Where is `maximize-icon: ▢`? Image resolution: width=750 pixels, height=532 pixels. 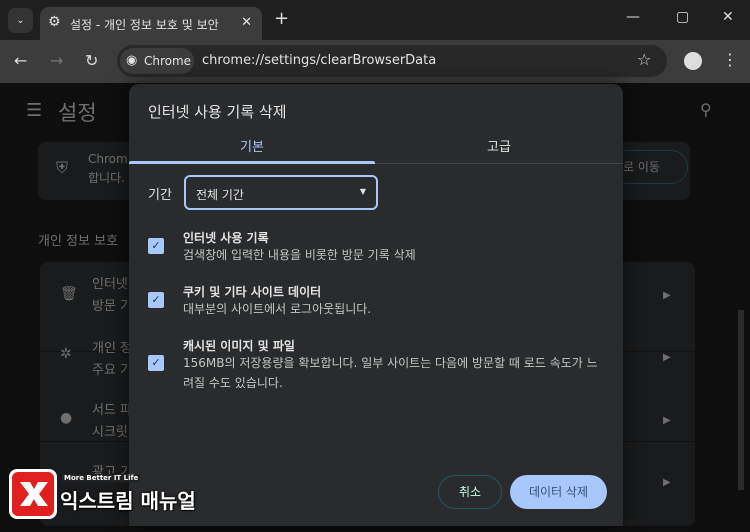 maximize-icon: ▢ is located at coordinates (682, 17).